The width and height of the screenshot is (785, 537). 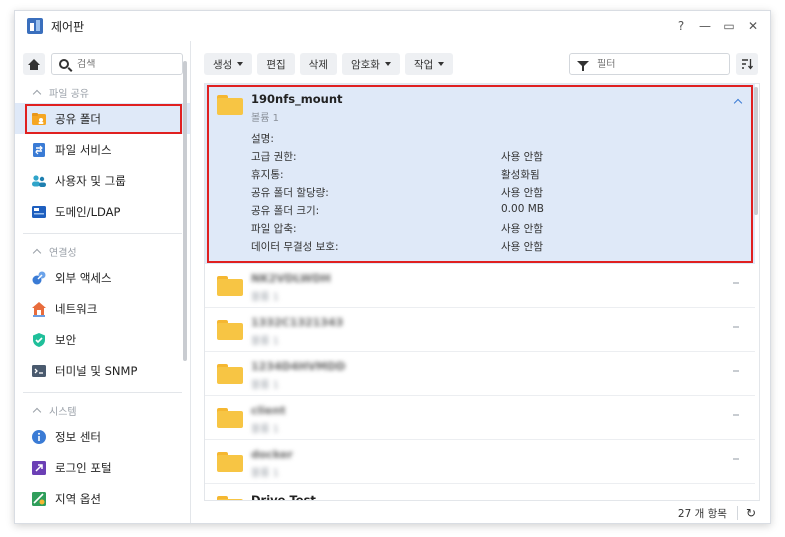 What do you see at coordinates (34, 64) in the screenshot?
I see `home-button` at bounding box center [34, 64].